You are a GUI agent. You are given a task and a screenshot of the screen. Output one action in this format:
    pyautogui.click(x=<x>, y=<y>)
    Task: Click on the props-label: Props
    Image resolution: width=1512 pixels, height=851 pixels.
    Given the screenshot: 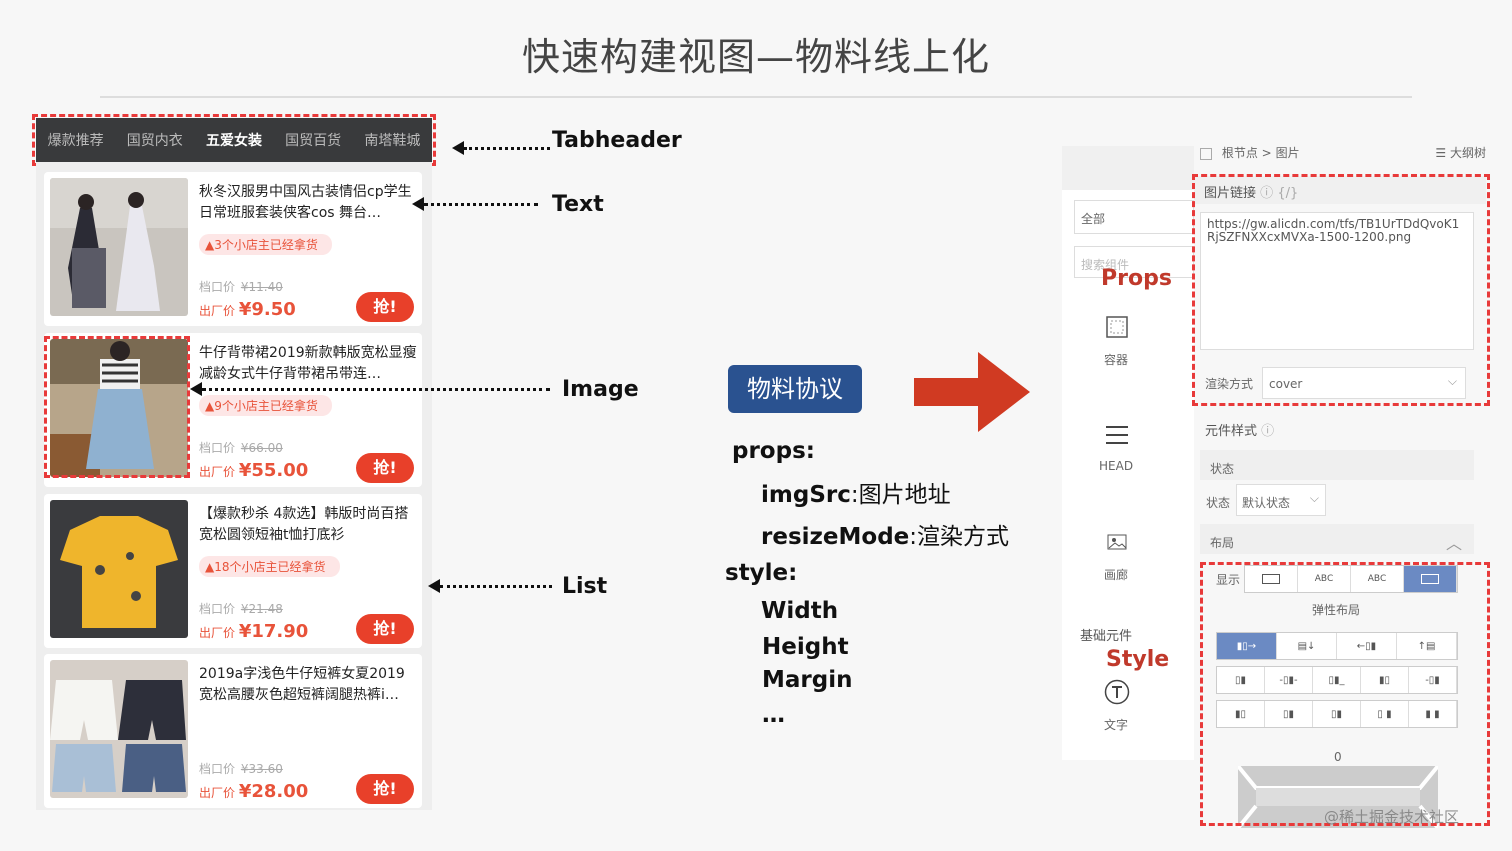 What is the action you would take?
    pyautogui.click(x=1136, y=278)
    